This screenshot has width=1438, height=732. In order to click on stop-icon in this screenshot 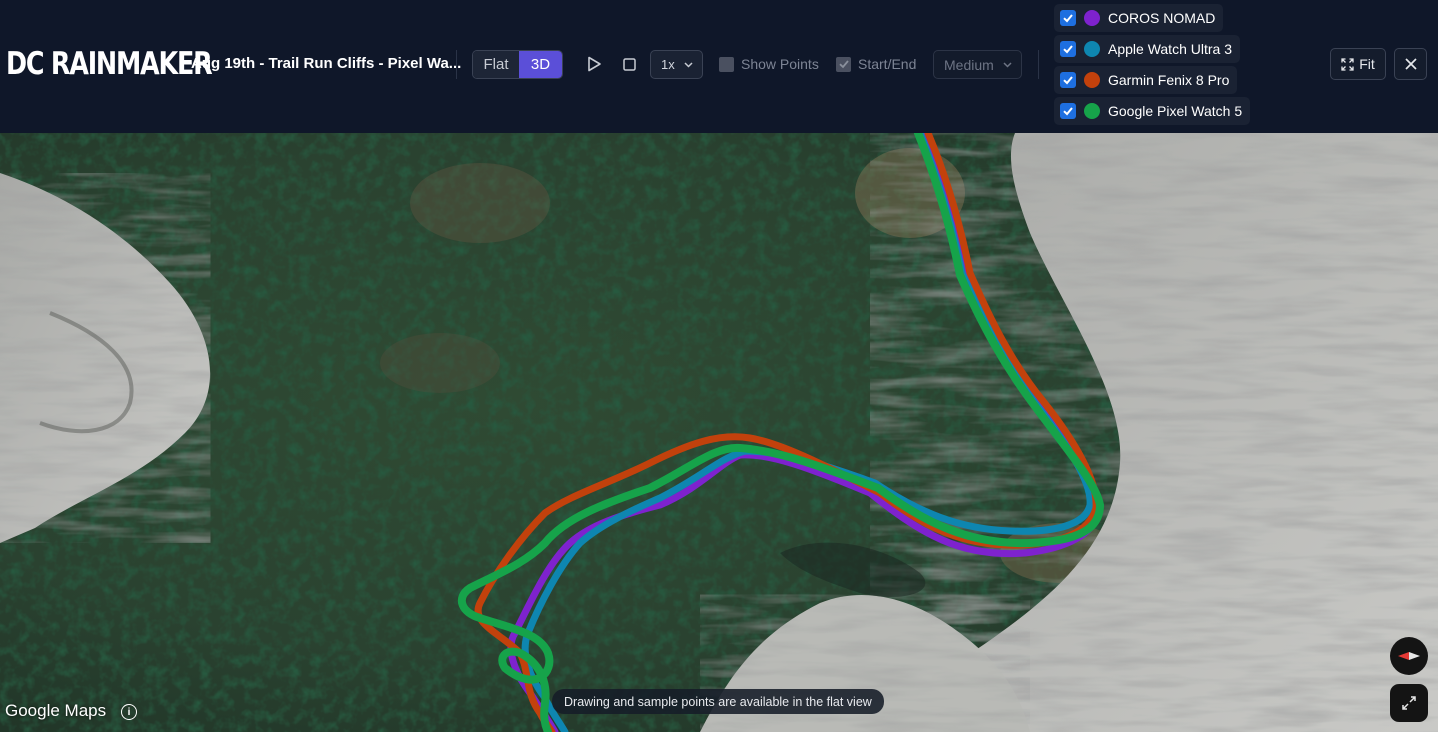, I will do `click(629, 64)`.